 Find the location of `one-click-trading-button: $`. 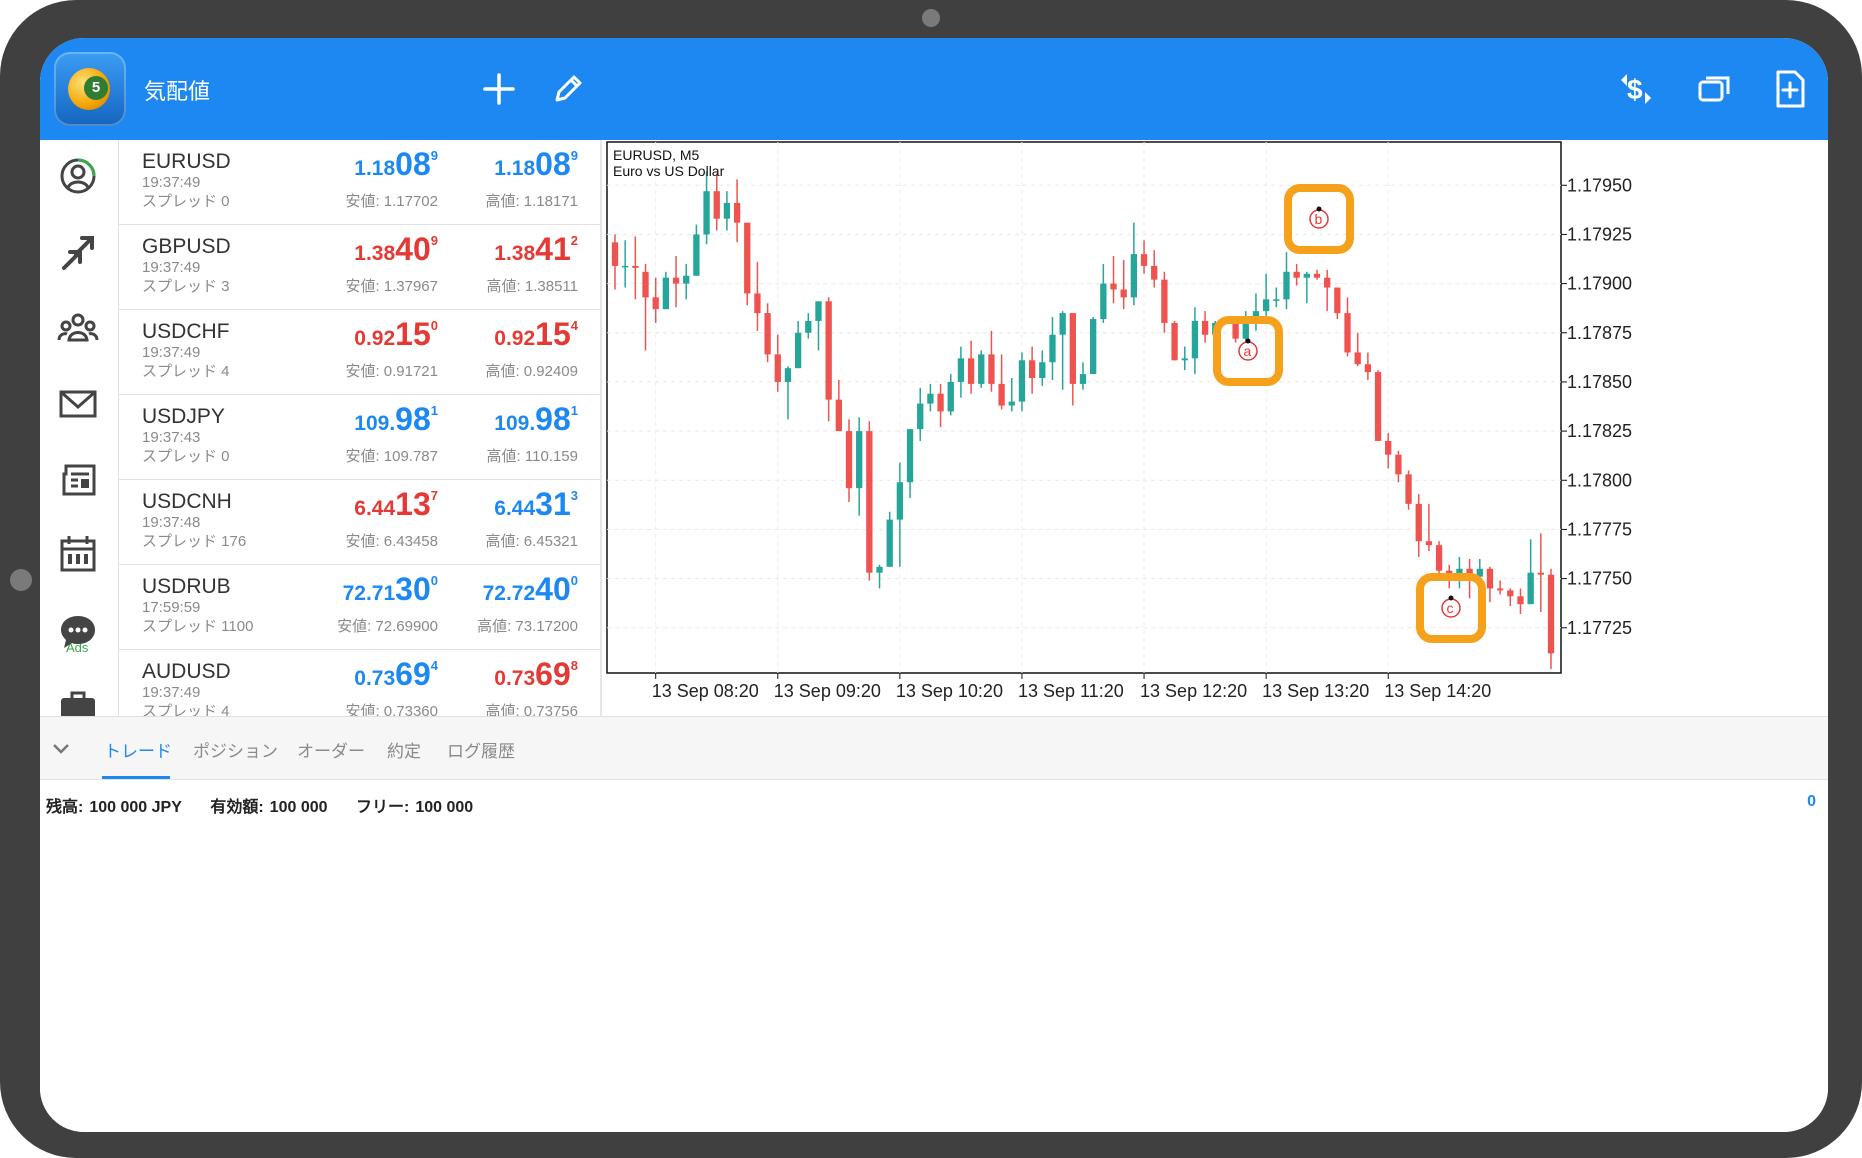

one-click-trading-button: $ is located at coordinates (1636, 89).